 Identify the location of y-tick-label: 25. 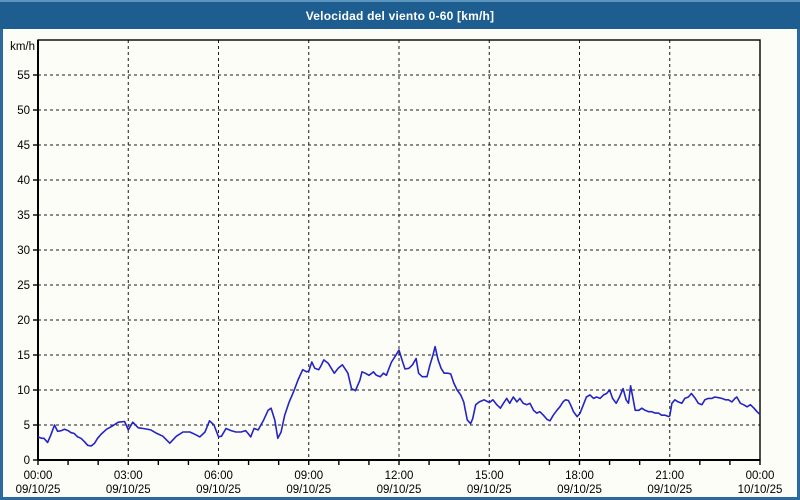
(23, 286).